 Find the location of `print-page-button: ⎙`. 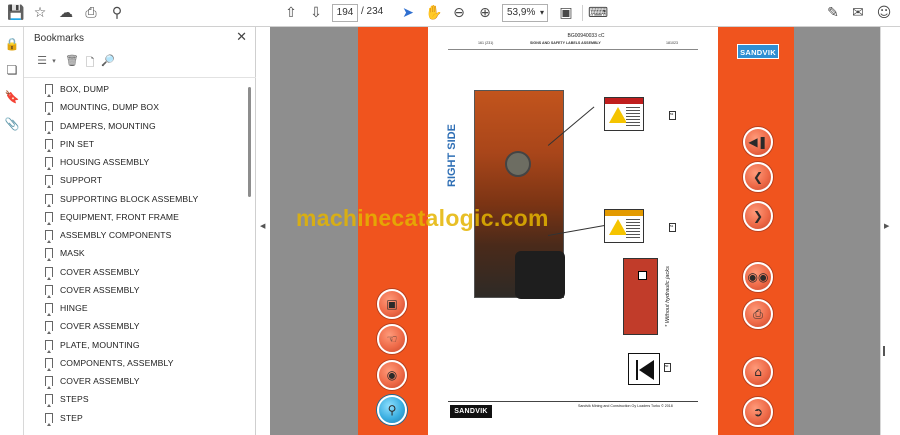

print-page-button: ⎙ is located at coordinates (758, 314).